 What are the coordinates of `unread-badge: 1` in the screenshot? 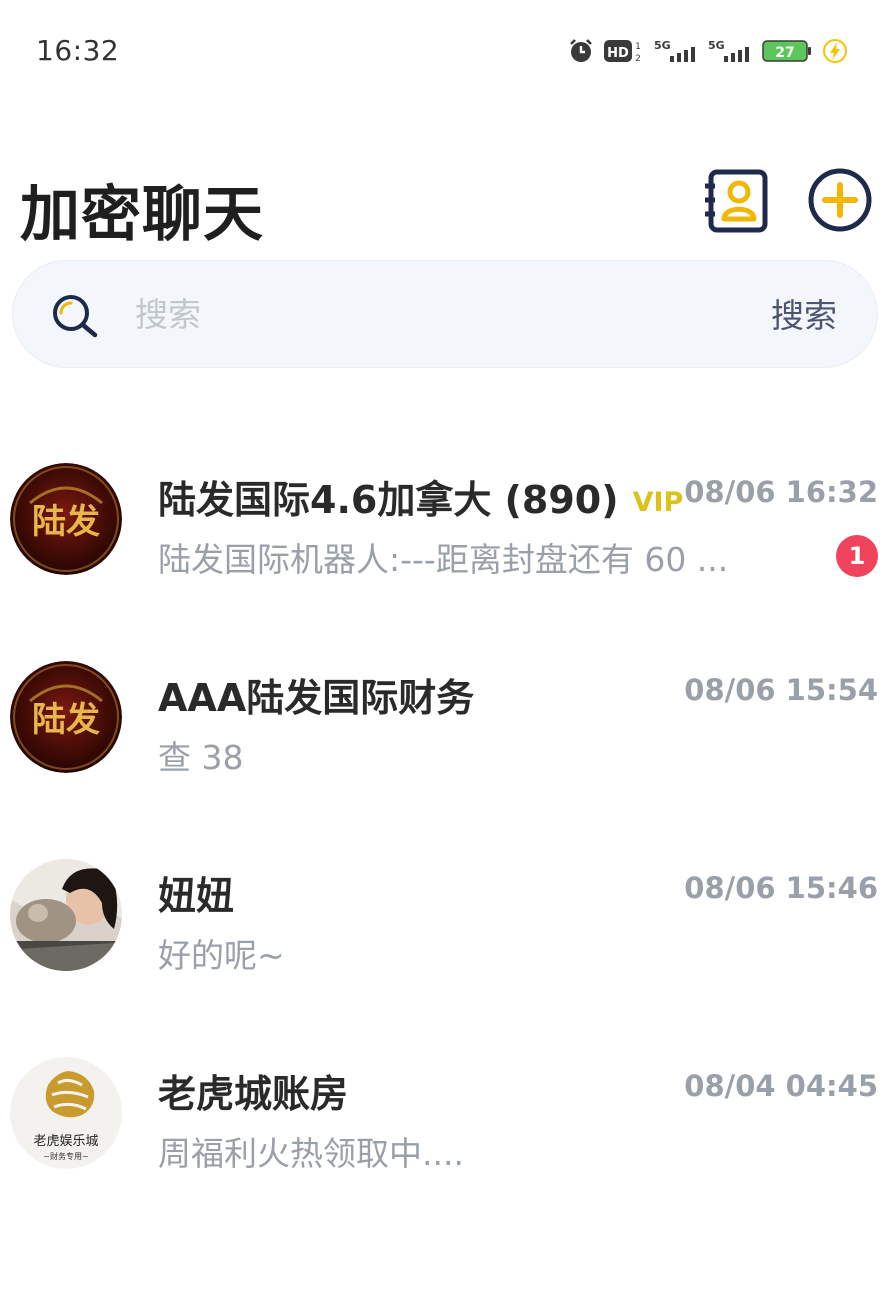 It's located at (857, 556).